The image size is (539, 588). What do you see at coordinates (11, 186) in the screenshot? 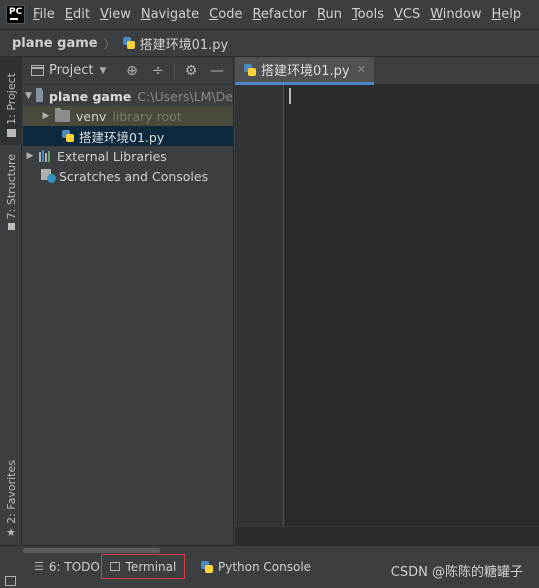
I see `tab-structure-label: 7: Structure` at bounding box center [11, 186].